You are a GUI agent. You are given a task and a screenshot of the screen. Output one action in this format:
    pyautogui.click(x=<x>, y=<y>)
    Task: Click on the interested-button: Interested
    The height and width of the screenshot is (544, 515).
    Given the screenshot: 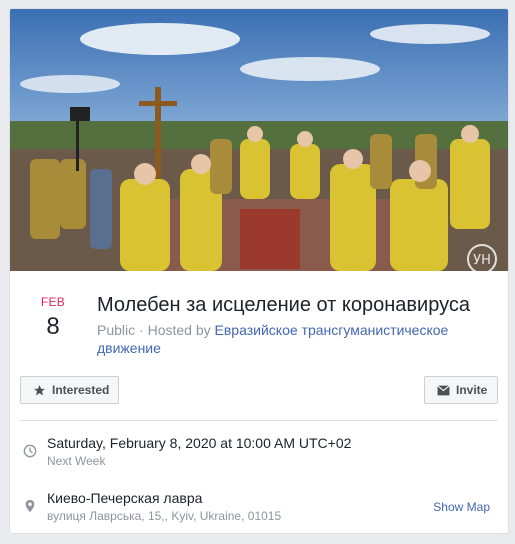 What is the action you would take?
    pyautogui.click(x=69, y=390)
    